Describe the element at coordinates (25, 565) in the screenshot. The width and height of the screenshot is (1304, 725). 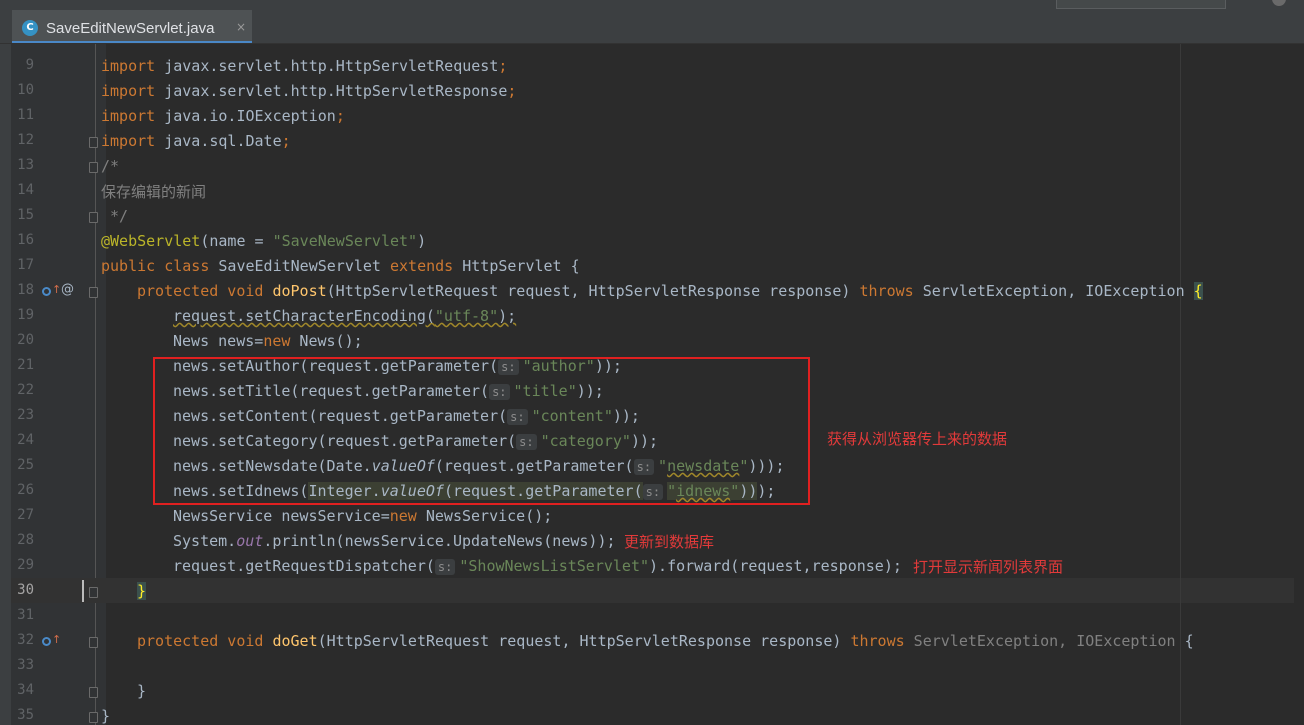
I see `line-number: 29` at that location.